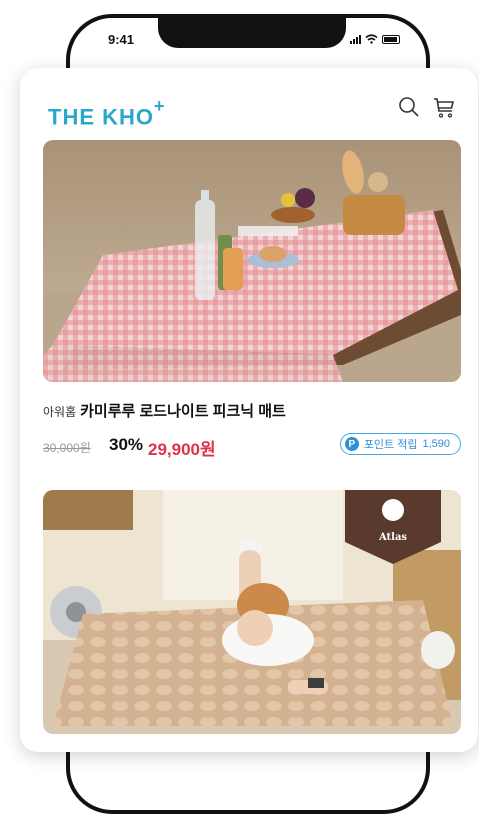  Describe the element at coordinates (182, 449) in the screenshot. I see `sale-price: 29,900원` at that location.